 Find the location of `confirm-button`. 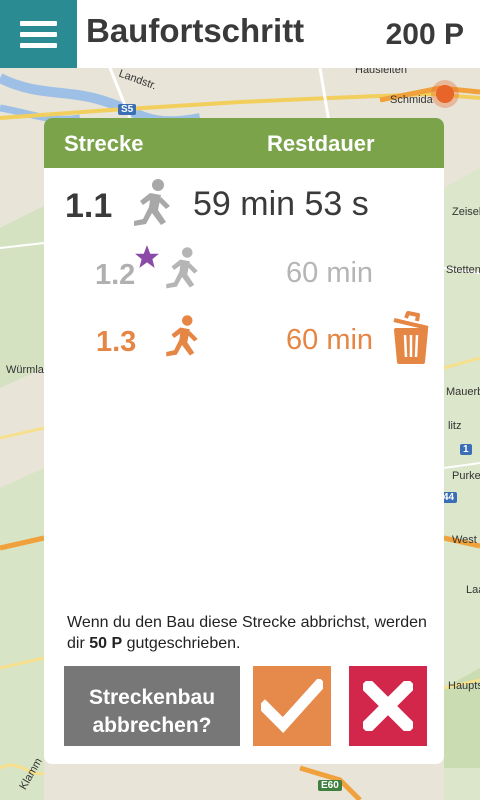

confirm-button is located at coordinates (292, 706).